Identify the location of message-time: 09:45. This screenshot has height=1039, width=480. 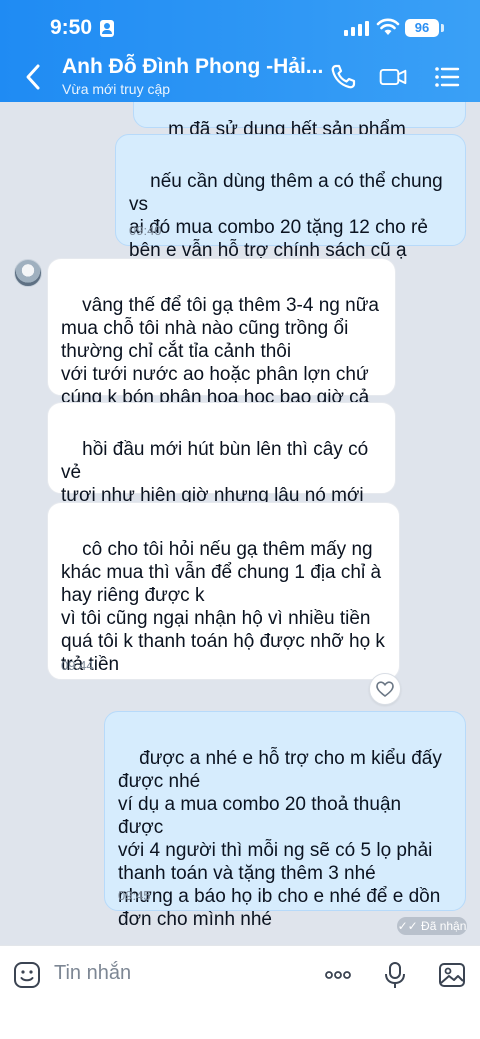
(134, 895).